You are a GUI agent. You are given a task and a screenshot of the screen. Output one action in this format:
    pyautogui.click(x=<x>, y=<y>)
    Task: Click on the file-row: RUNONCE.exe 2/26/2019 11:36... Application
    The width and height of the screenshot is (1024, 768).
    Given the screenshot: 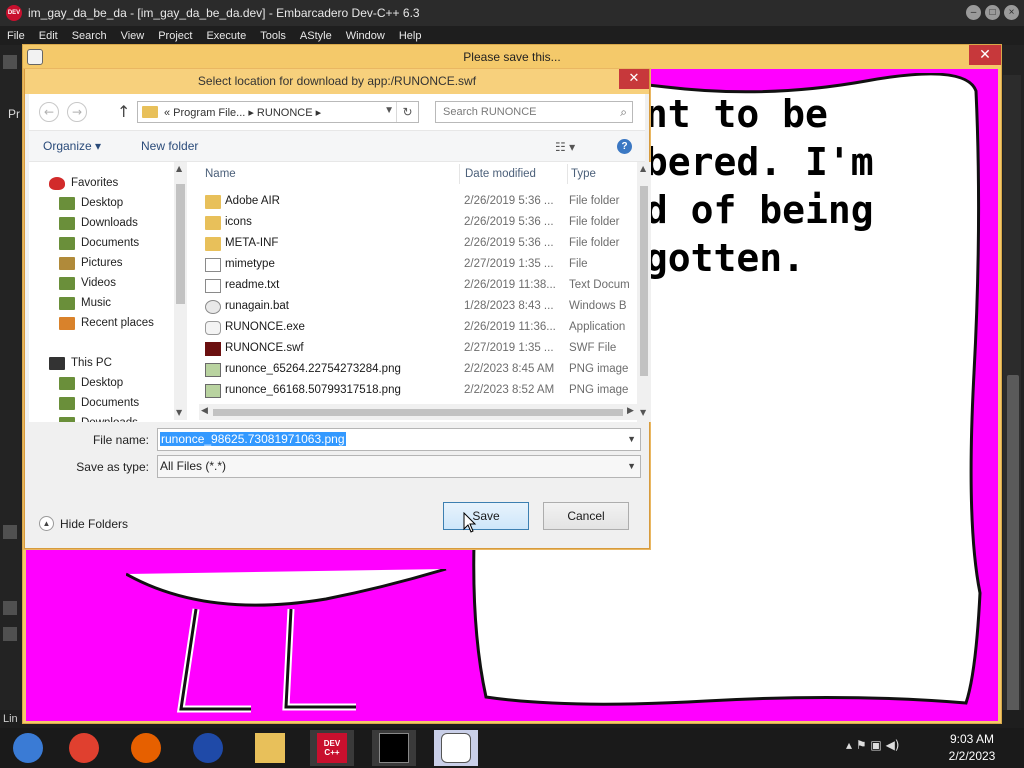 What is the action you would take?
    pyautogui.click(x=419, y=328)
    